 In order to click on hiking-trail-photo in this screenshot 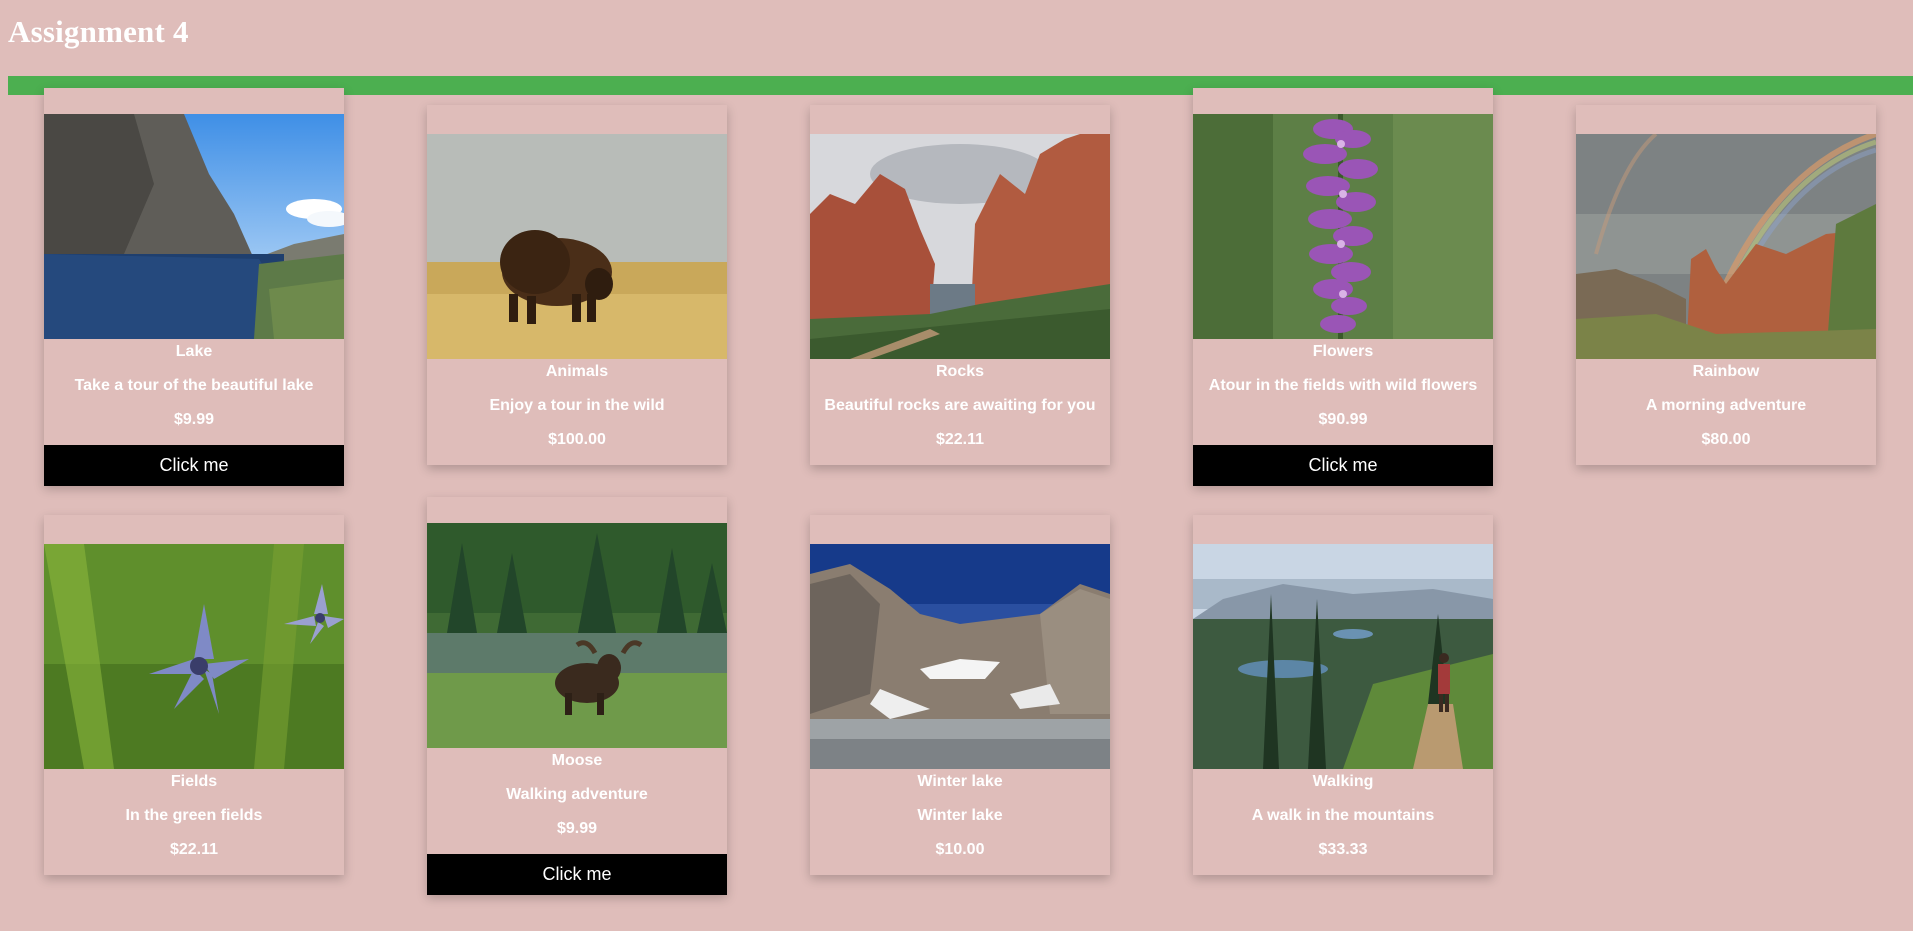, I will do `click(1343, 656)`.